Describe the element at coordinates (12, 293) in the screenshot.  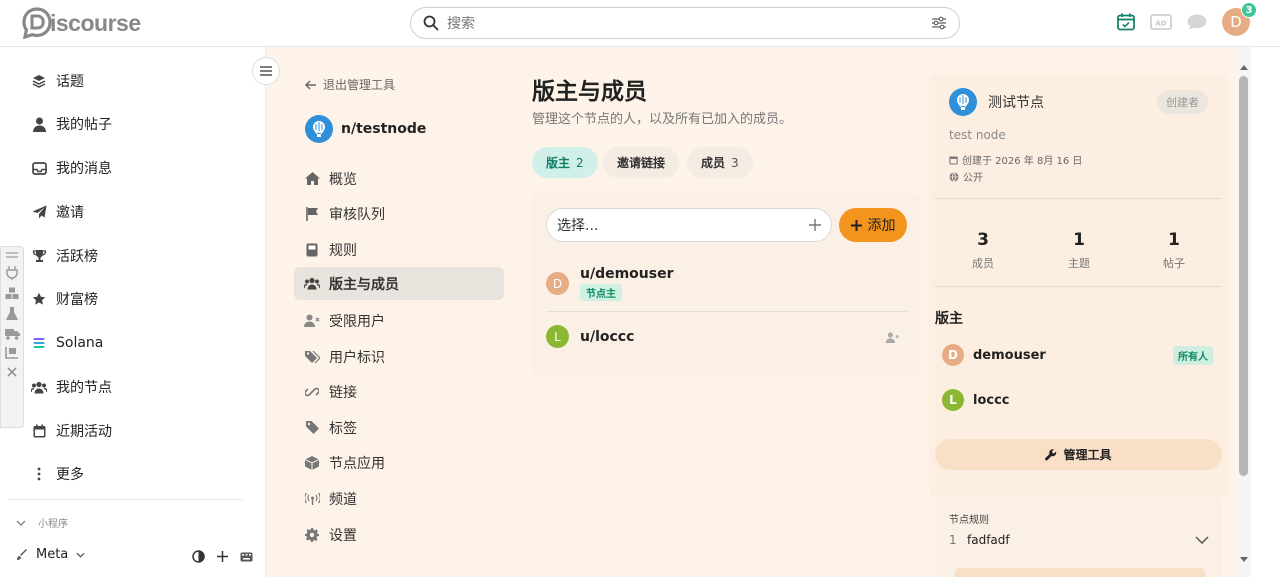
I see `cubes-icon` at that location.